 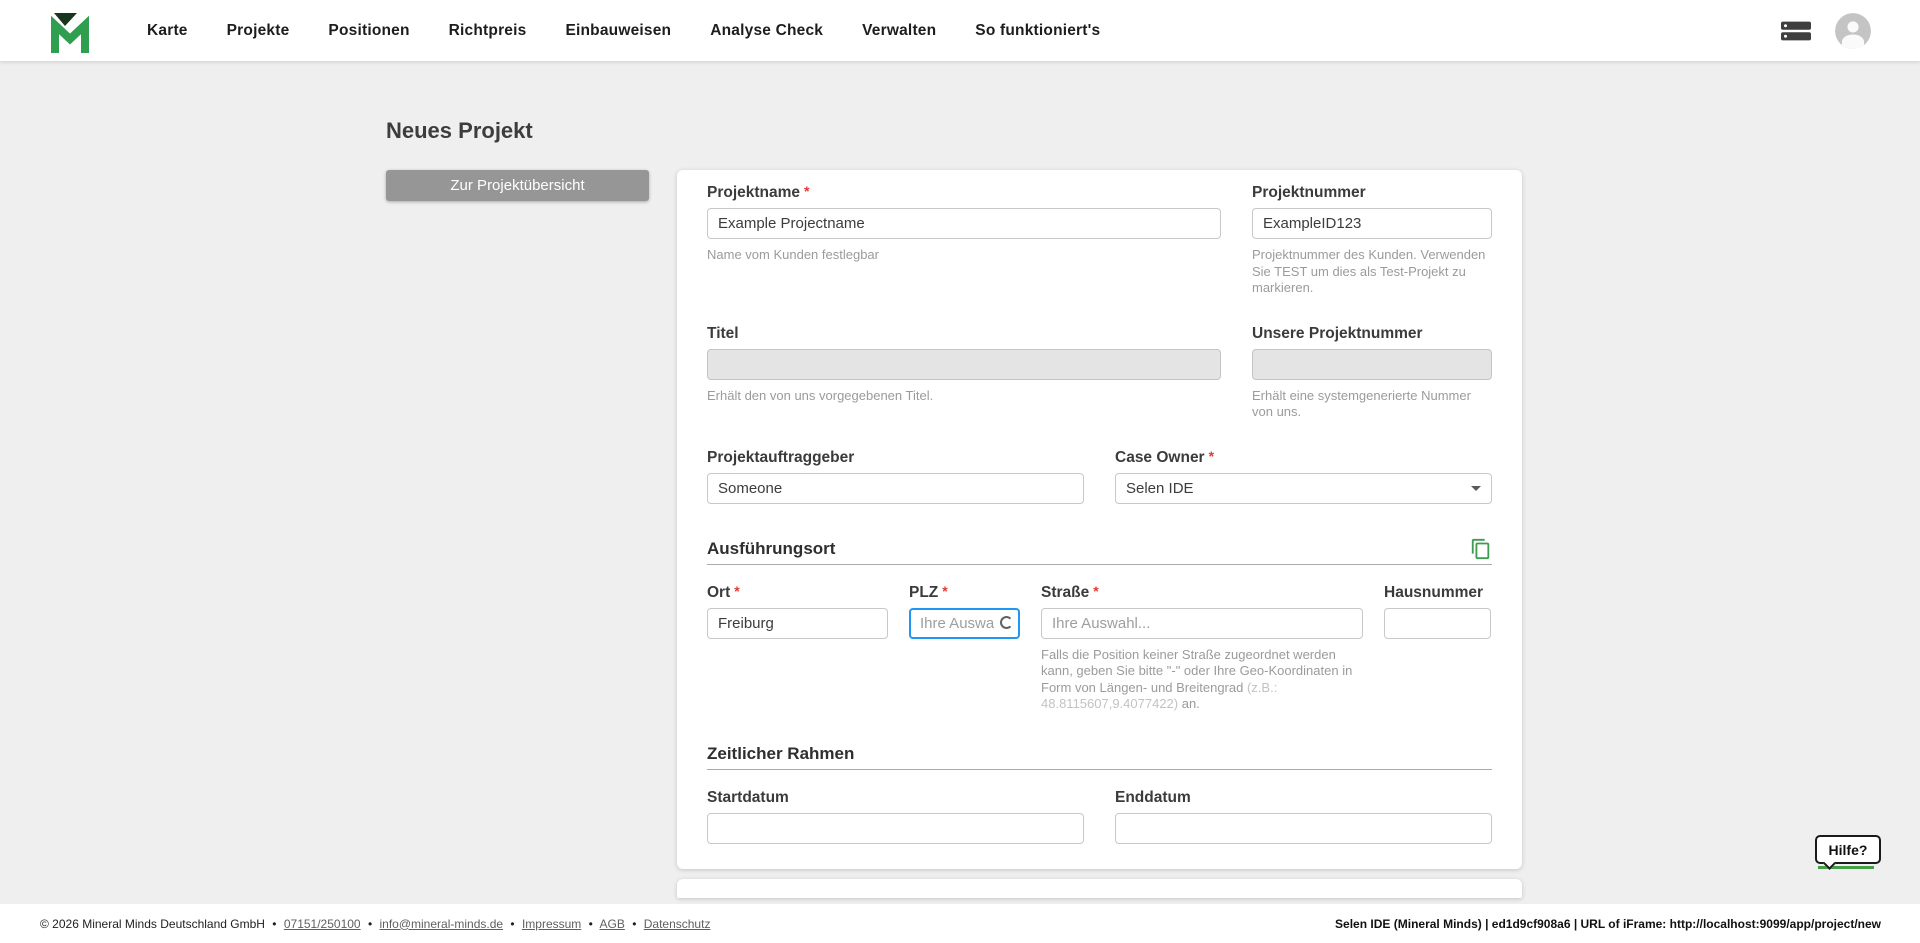 What do you see at coordinates (1437, 648) in the screenshot?
I see `hausnummer-field: Hausnummer` at bounding box center [1437, 648].